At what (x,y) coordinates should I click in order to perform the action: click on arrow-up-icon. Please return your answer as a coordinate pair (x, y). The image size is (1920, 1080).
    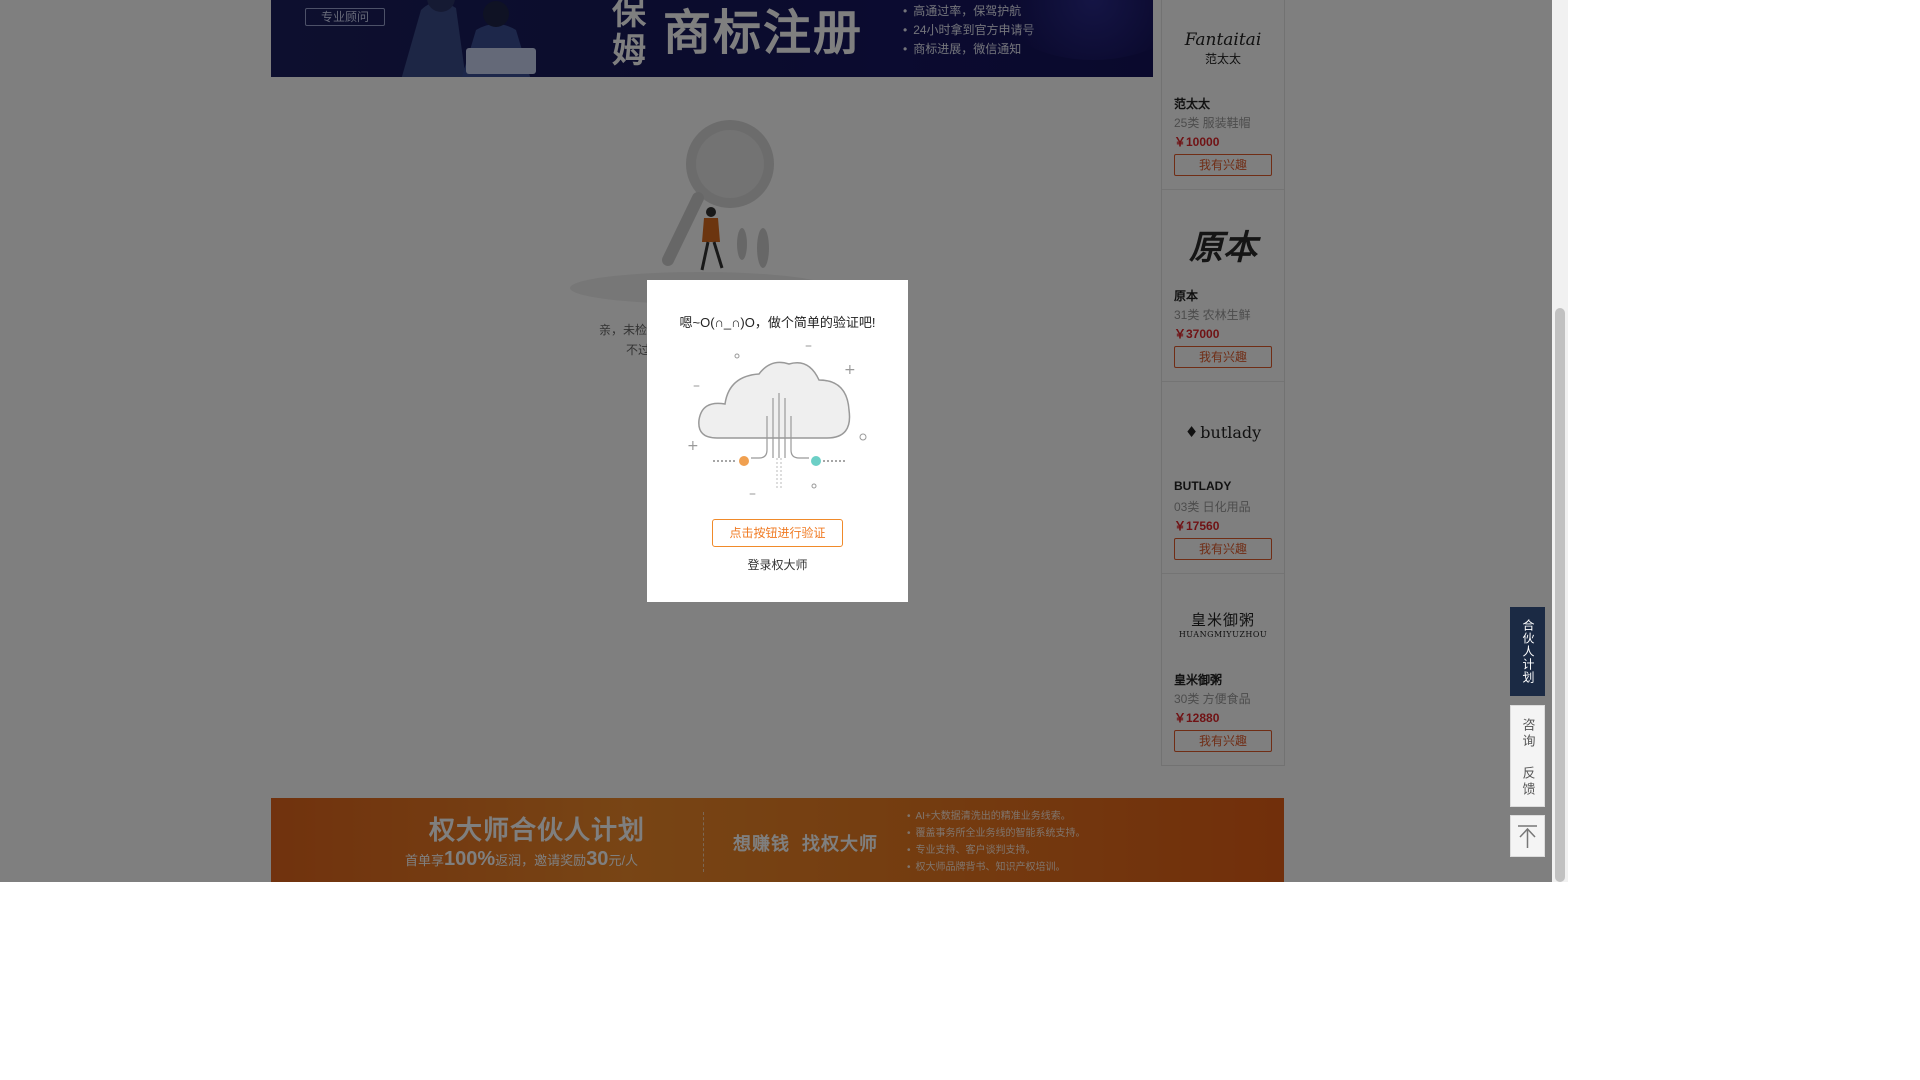
    Looking at the image, I should click on (1527, 836).